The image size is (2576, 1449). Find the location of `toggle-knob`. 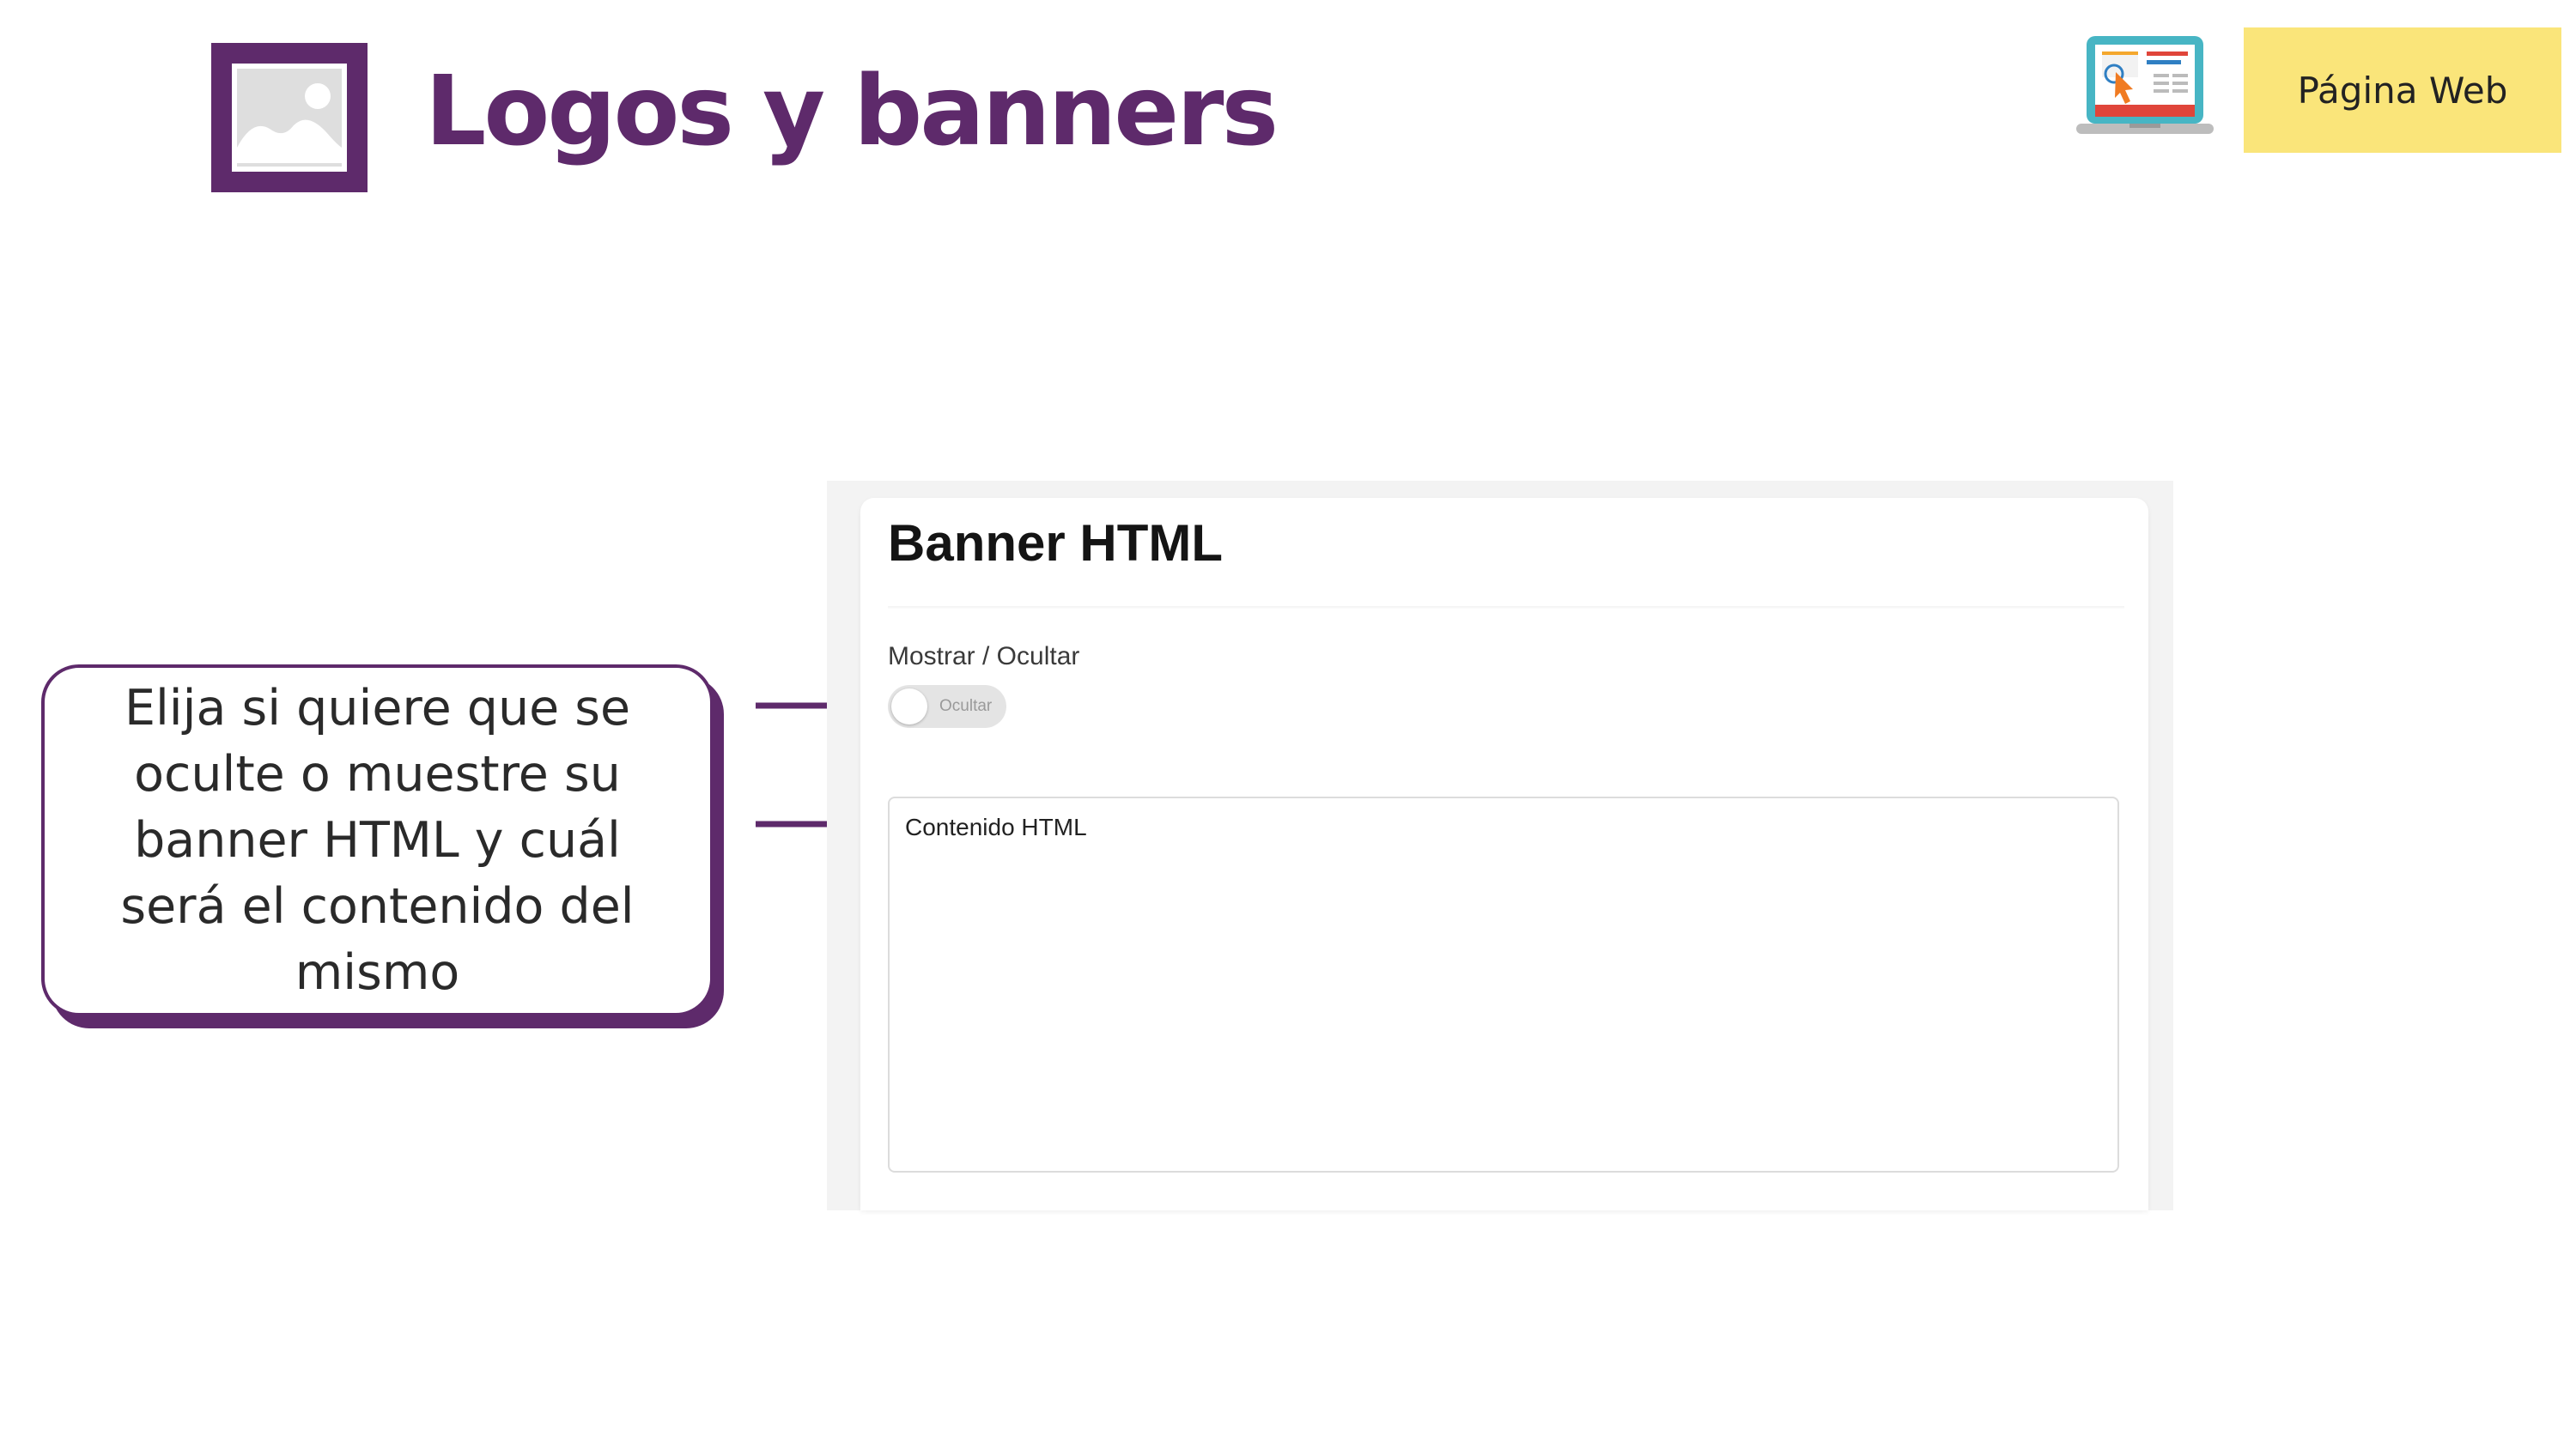

toggle-knob is located at coordinates (909, 706).